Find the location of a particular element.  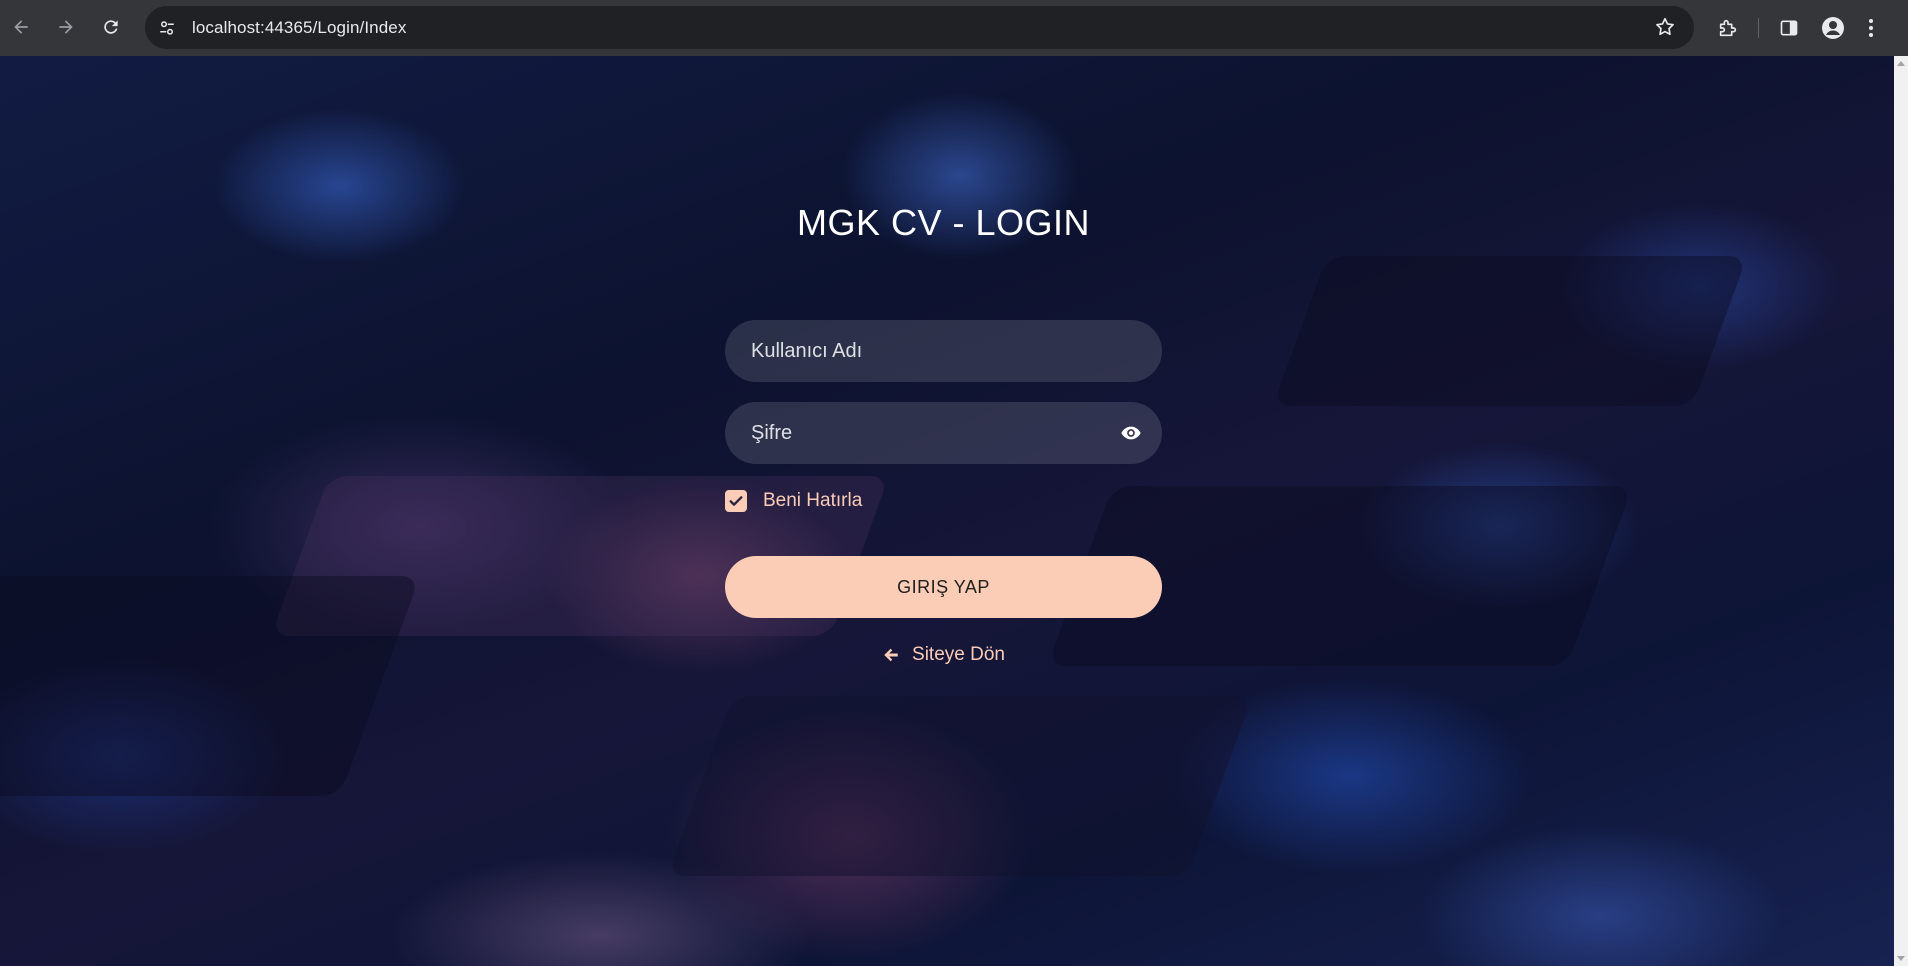

login-button: GIRIŞ YAP is located at coordinates (943, 587).